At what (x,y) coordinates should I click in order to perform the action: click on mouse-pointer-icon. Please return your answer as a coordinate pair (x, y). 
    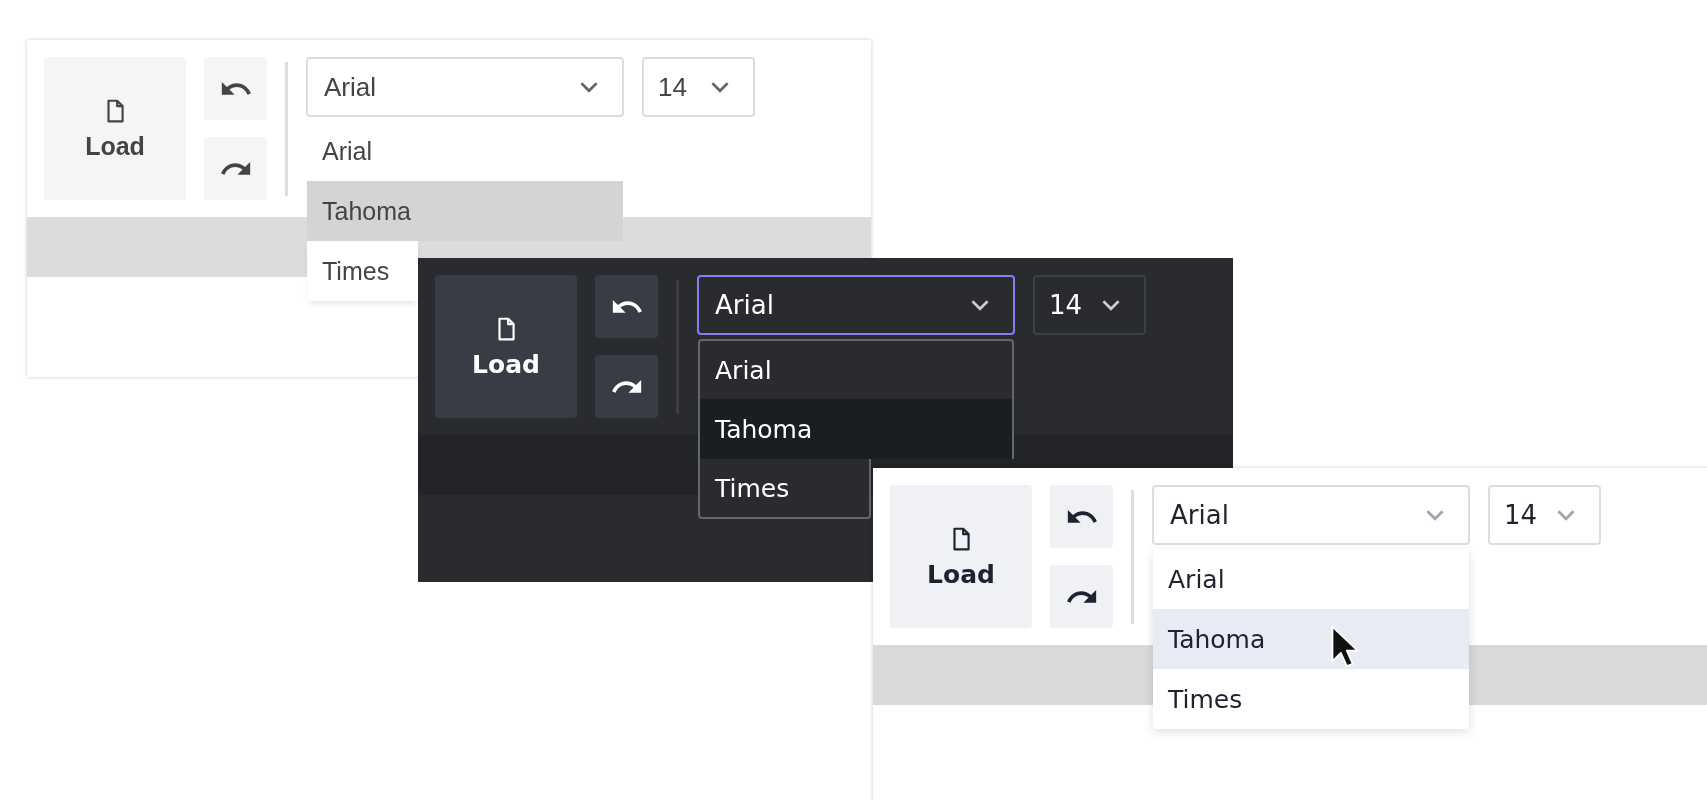
    Looking at the image, I should click on (1345, 647).